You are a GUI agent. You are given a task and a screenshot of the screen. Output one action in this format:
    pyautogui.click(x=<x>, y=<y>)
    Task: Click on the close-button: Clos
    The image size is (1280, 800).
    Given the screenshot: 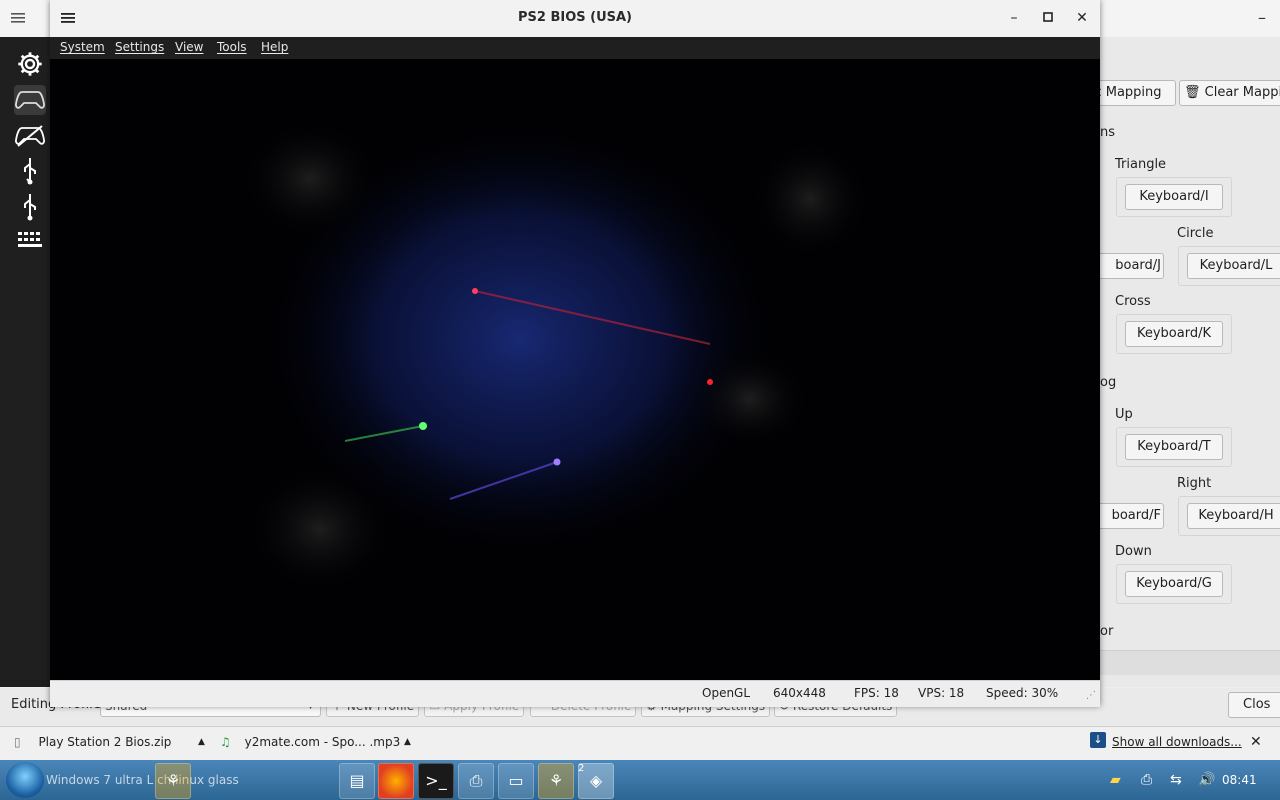 What is the action you would take?
    pyautogui.click(x=1254, y=705)
    